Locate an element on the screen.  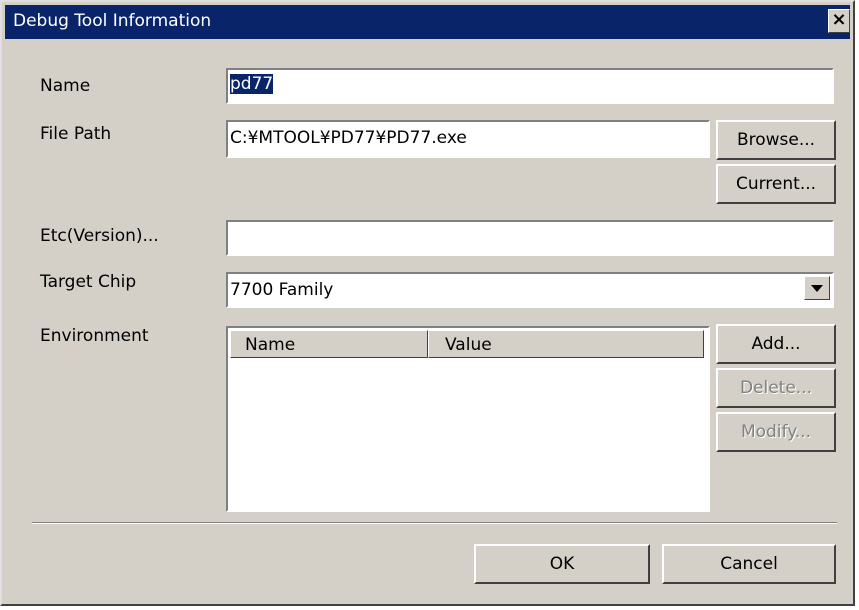
name-field: pd77 is located at coordinates (530, 86).